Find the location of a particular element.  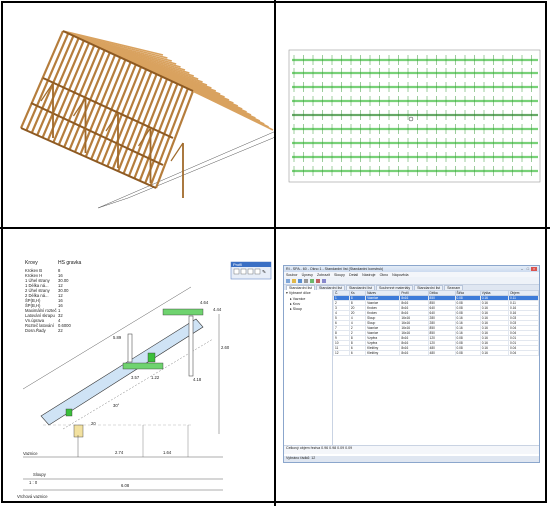

table-row: 12 6 Kleštiny 8x16 480 0.08 0.16 0.04 is located at coordinates (436, 353).